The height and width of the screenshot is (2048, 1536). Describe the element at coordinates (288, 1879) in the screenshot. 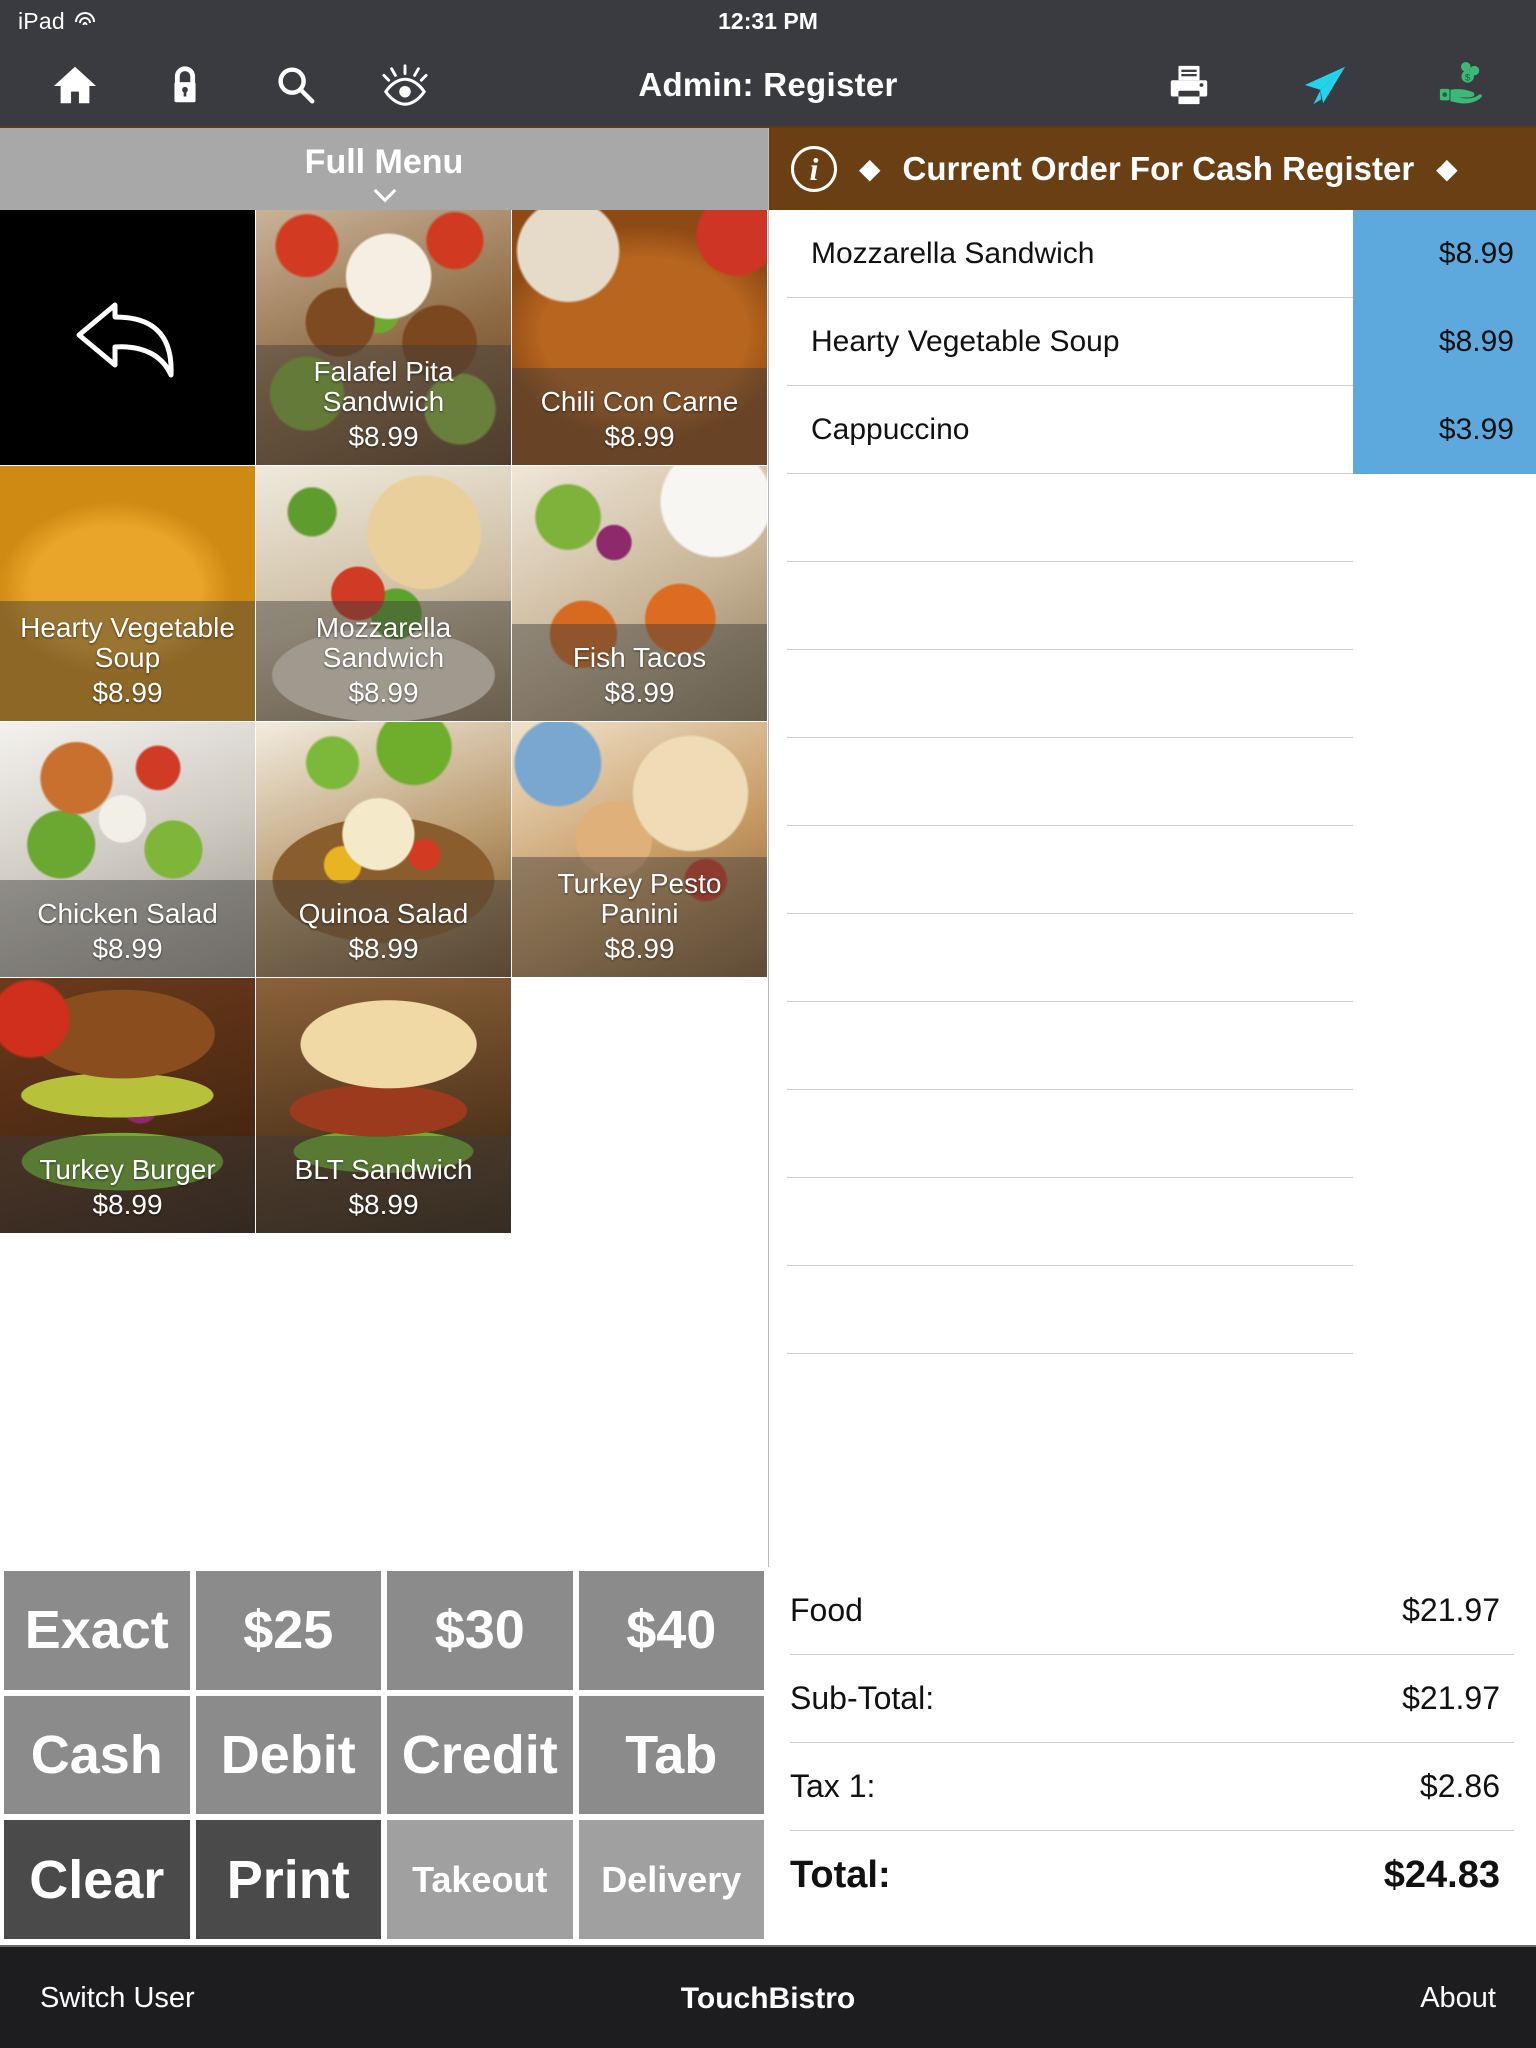

I see `keypad-button: Print` at that location.